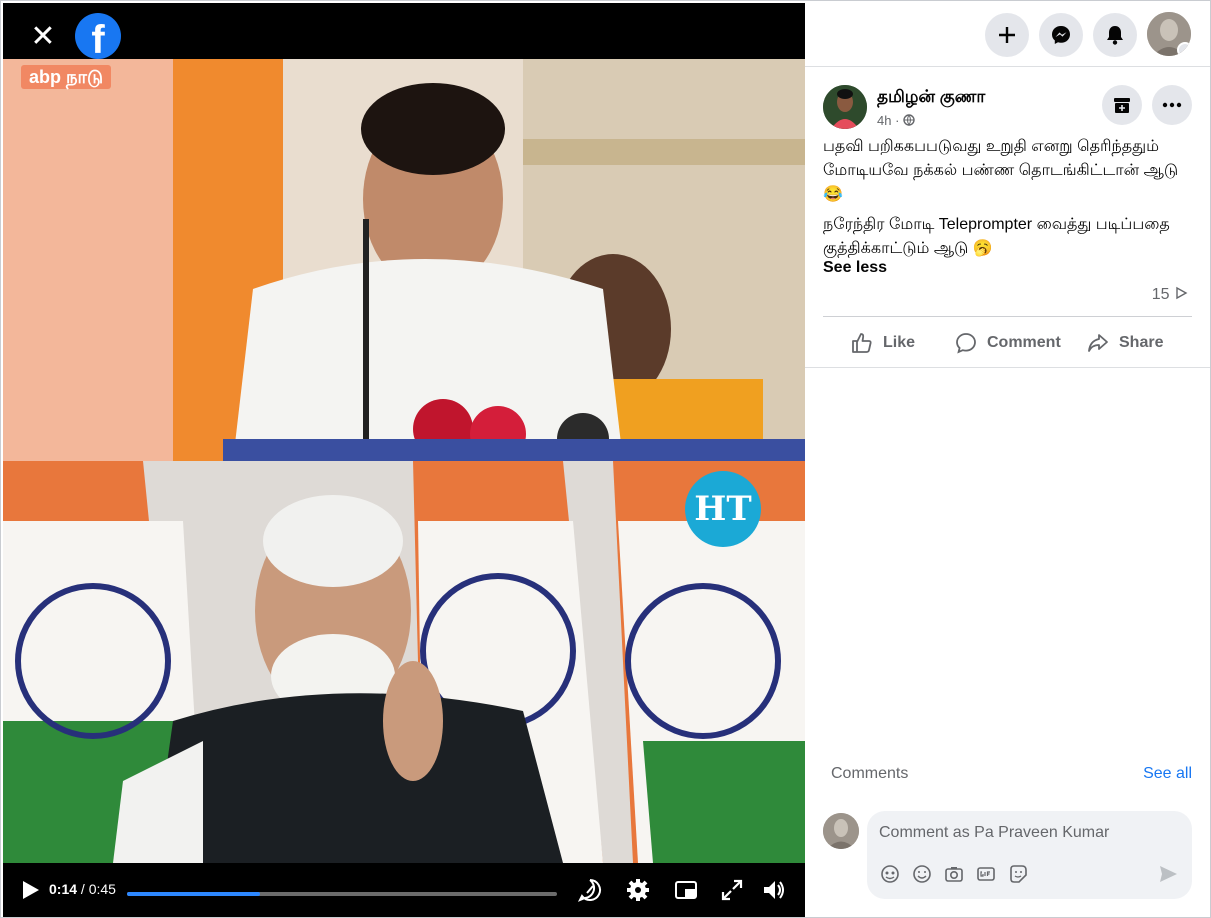 The height and width of the screenshot is (918, 1211). I want to click on thumbs-up-icon, so click(862, 343).